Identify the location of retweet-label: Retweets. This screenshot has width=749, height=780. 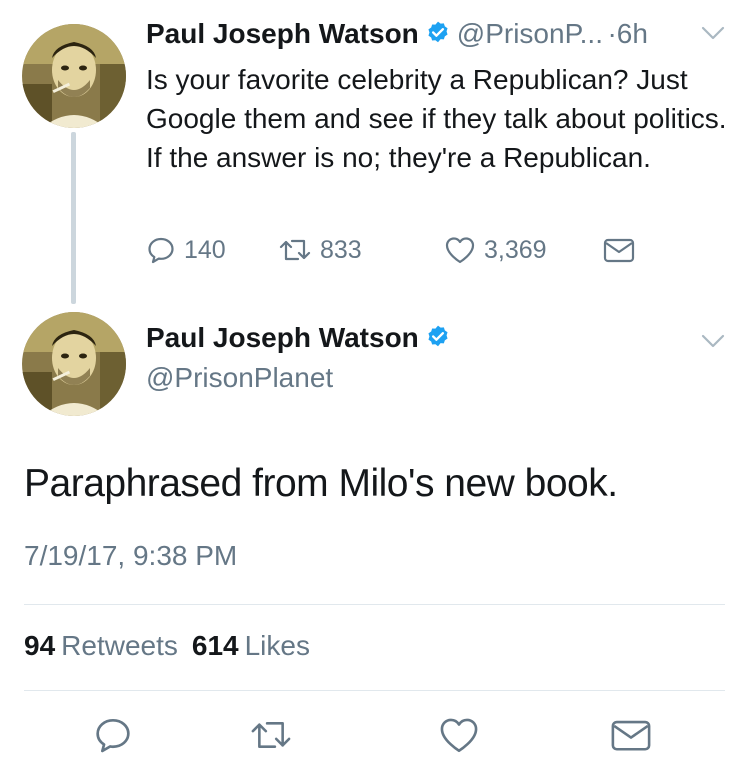
(119, 645).